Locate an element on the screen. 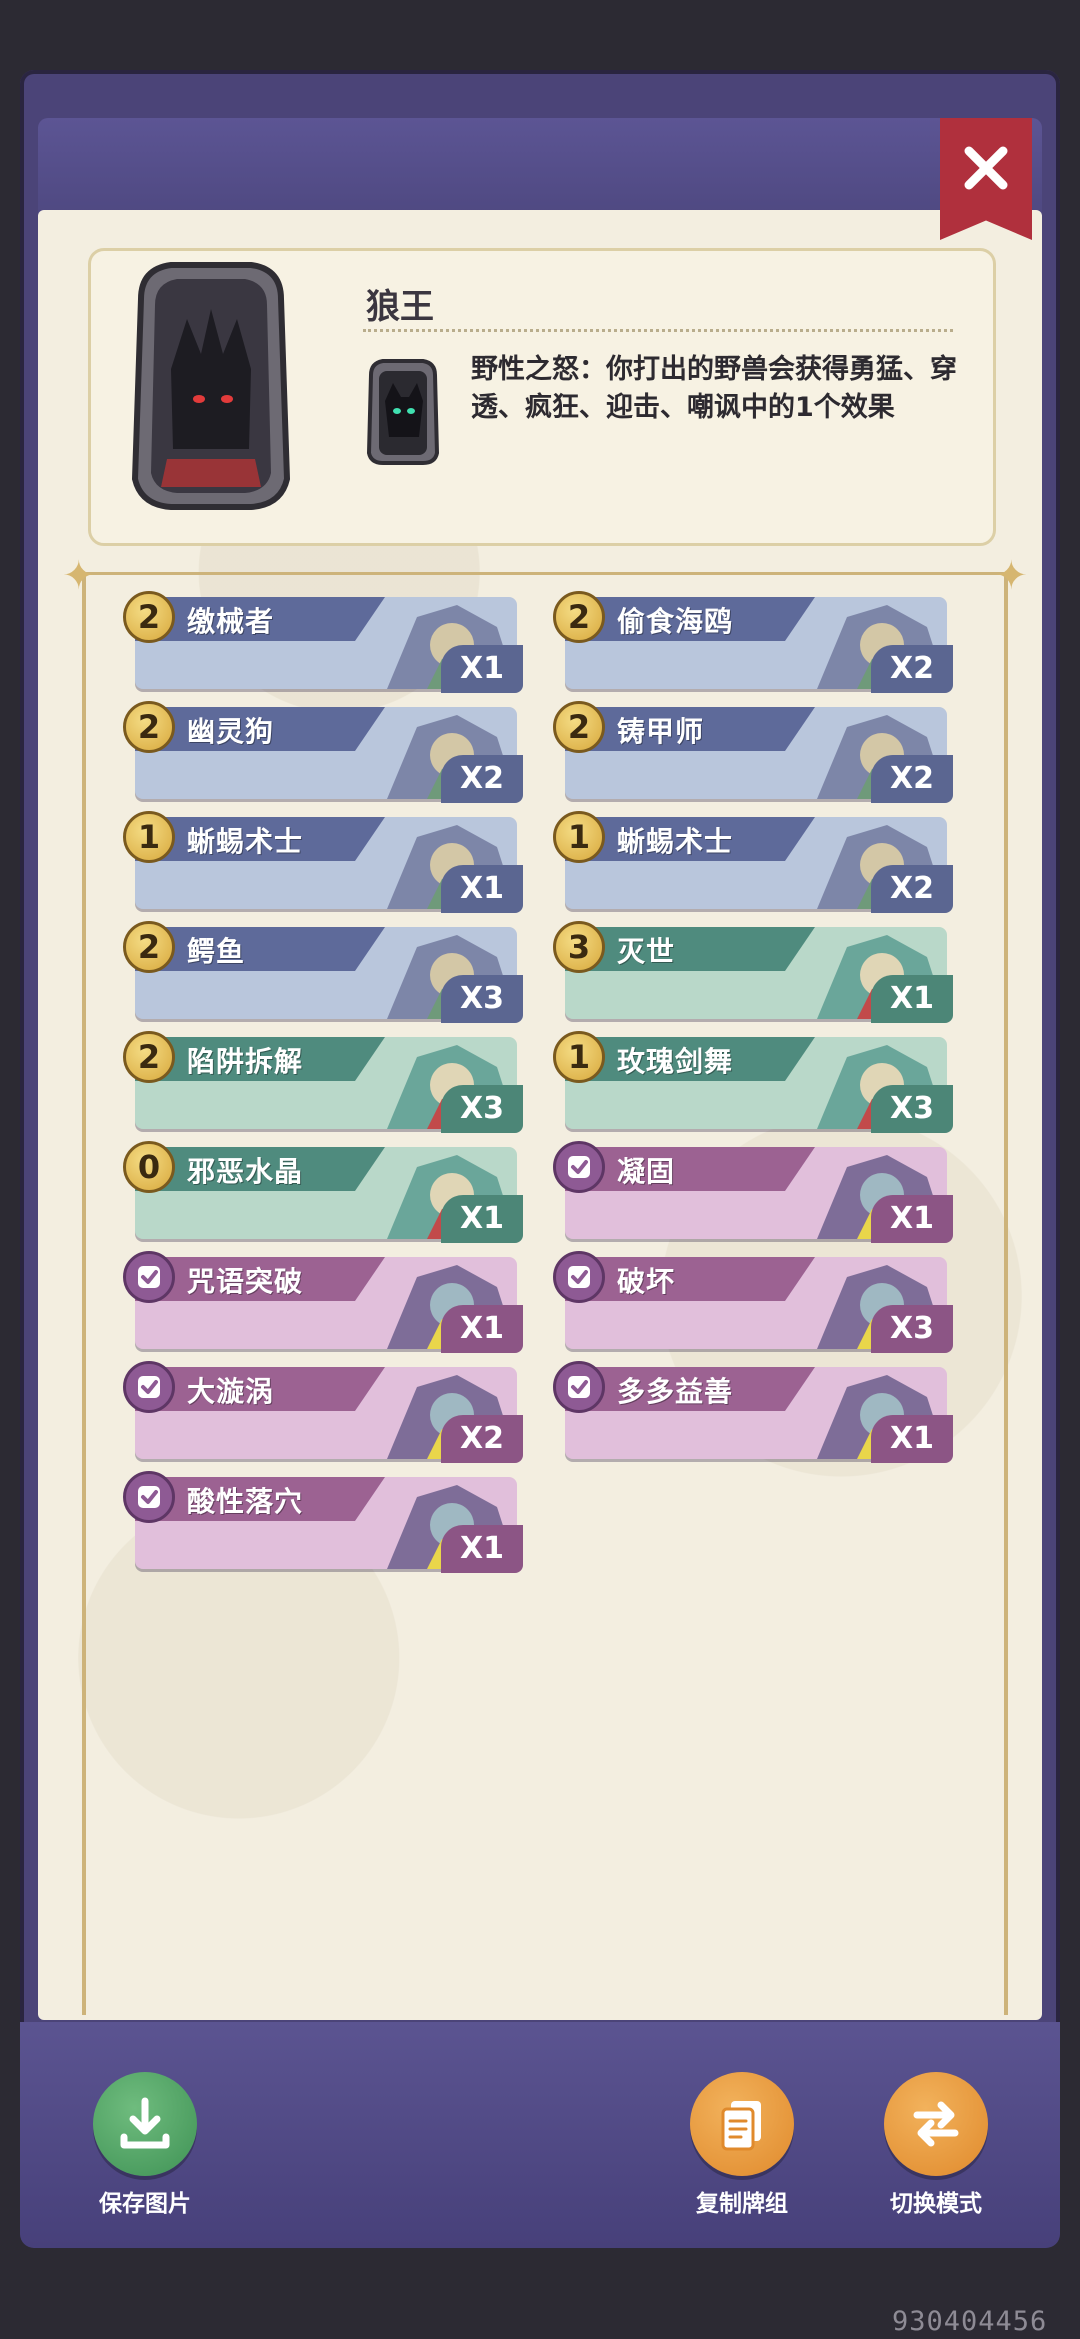  hero-card: 狼王 野性之怒：你打出的野兽会获得勇猛、穿透、疯狂、迎击、嘲讽中的1个效果 is located at coordinates (542, 397).